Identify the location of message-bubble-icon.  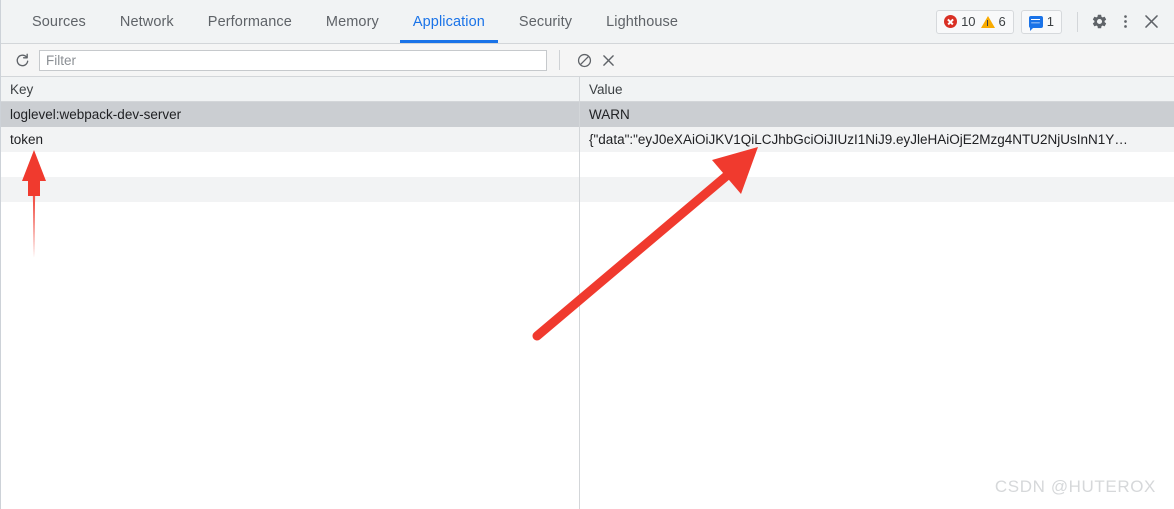
(1035, 23).